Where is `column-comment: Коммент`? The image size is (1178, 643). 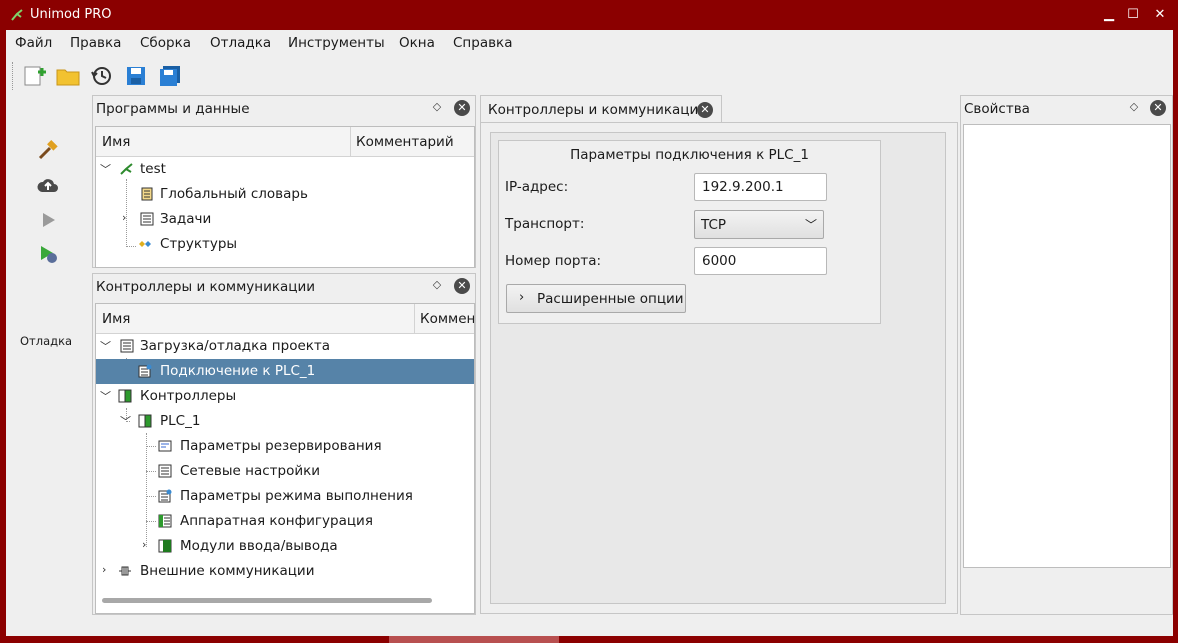 column-comment: Коммент is located at coordinates (447, 319).